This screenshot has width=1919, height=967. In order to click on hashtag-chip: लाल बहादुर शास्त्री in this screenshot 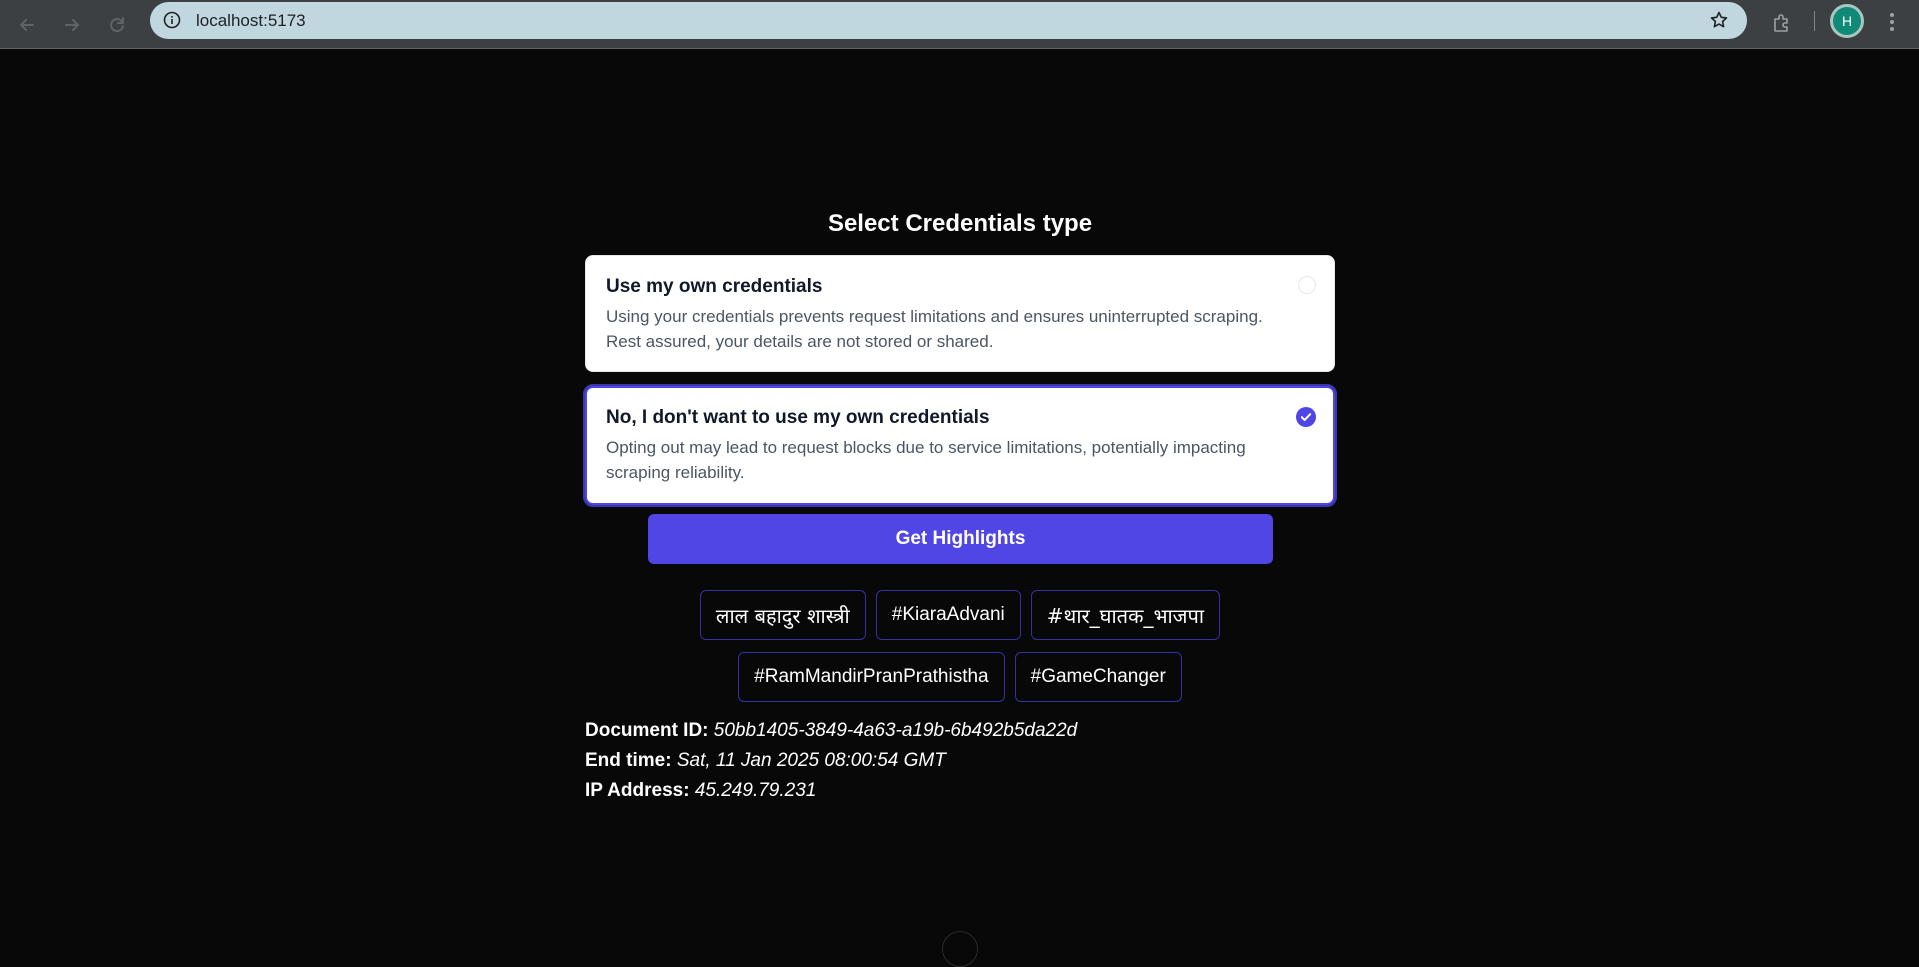, I will do `click(782, 615)`.